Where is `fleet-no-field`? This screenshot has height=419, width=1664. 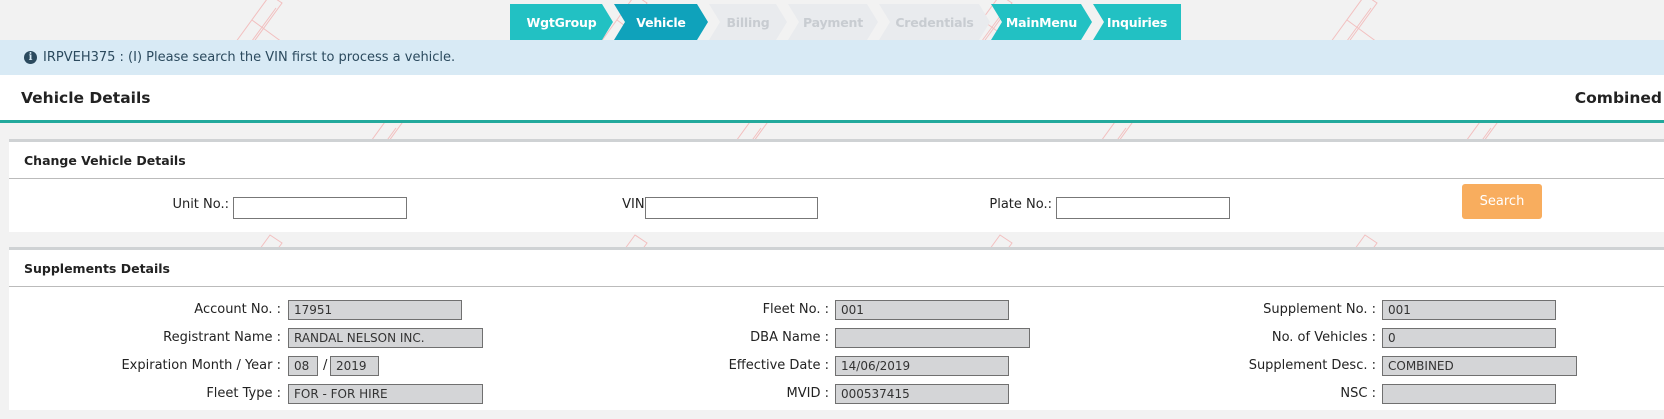
fleet-no-field is located at coordinates (922, 310).